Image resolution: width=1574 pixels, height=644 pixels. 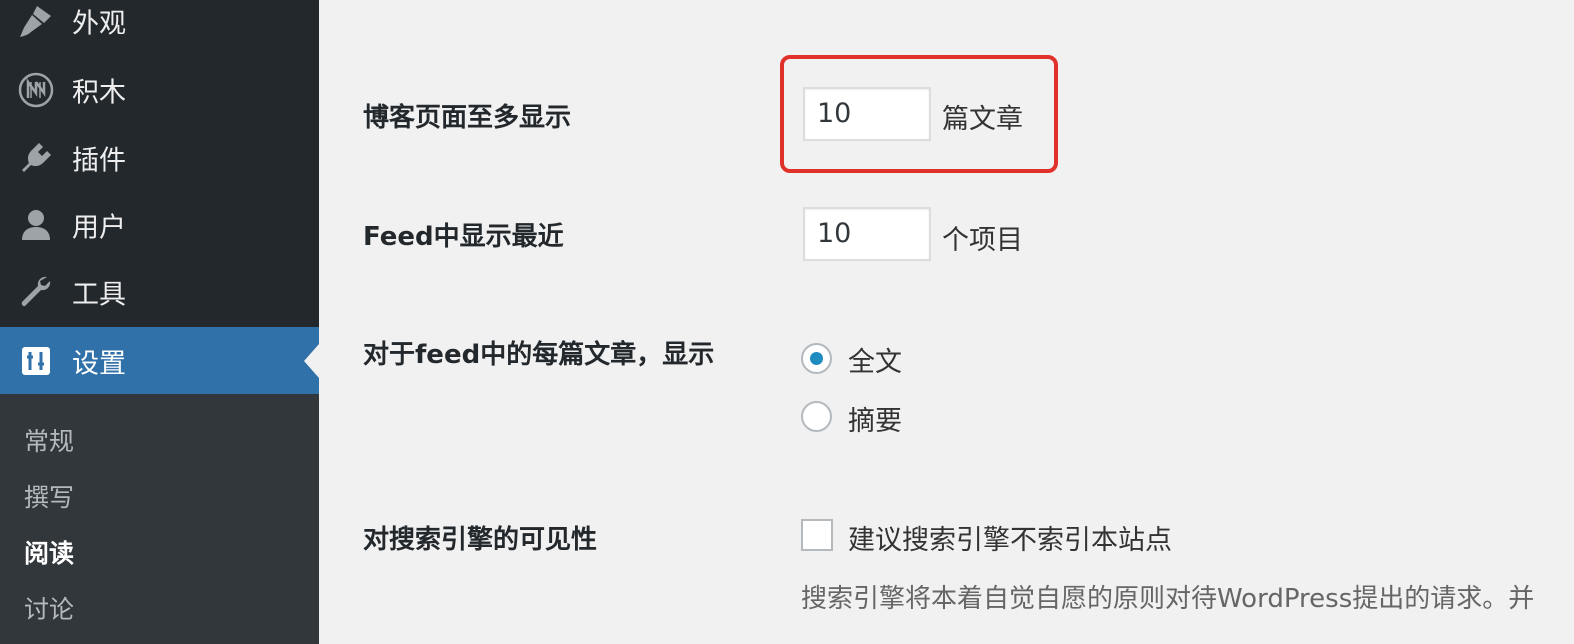 What do you see at coordinates (480, 540) in the screenshot?
I see `search-visibility-label: 对搜索引擎的可见性` at bounding box center [480, 540].